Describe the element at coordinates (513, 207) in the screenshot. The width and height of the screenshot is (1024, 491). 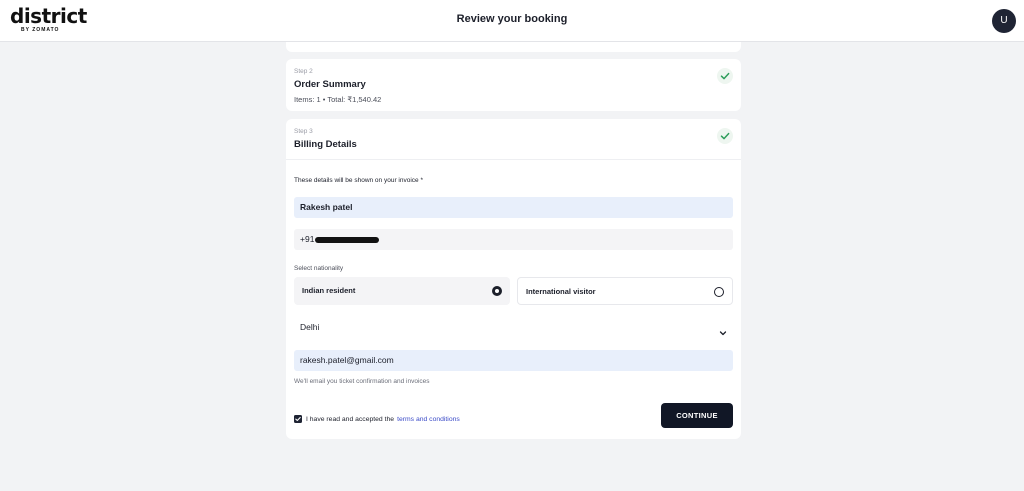
I see `name-input: Rakesh patel` at that location.